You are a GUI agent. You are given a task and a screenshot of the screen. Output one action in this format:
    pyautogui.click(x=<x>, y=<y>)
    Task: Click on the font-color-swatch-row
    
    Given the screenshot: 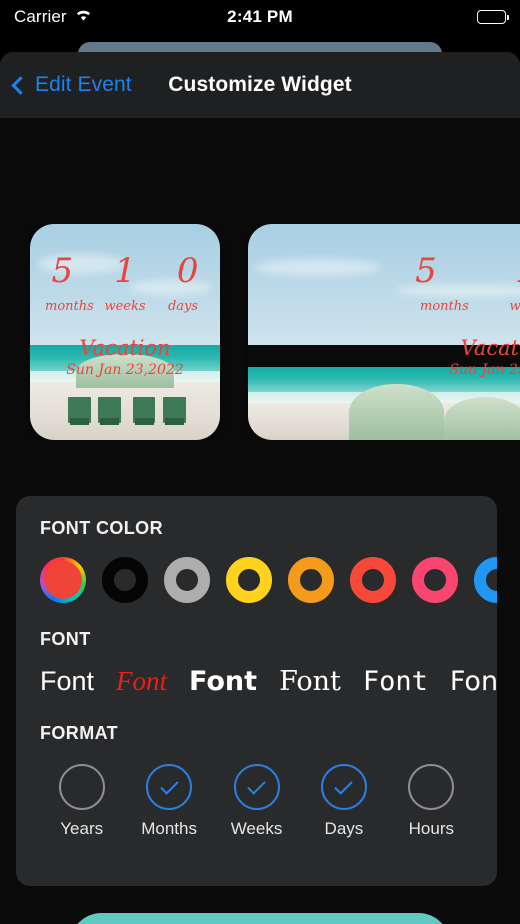 What is the action you would take?
    pyautogui.click(x=256, y=580)
    